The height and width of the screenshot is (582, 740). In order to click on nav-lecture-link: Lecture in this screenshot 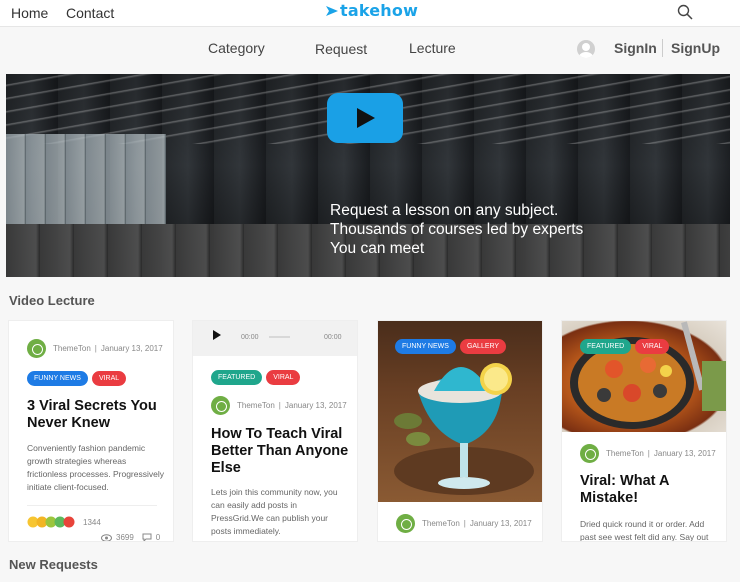, I will do `click(432, 48)`.